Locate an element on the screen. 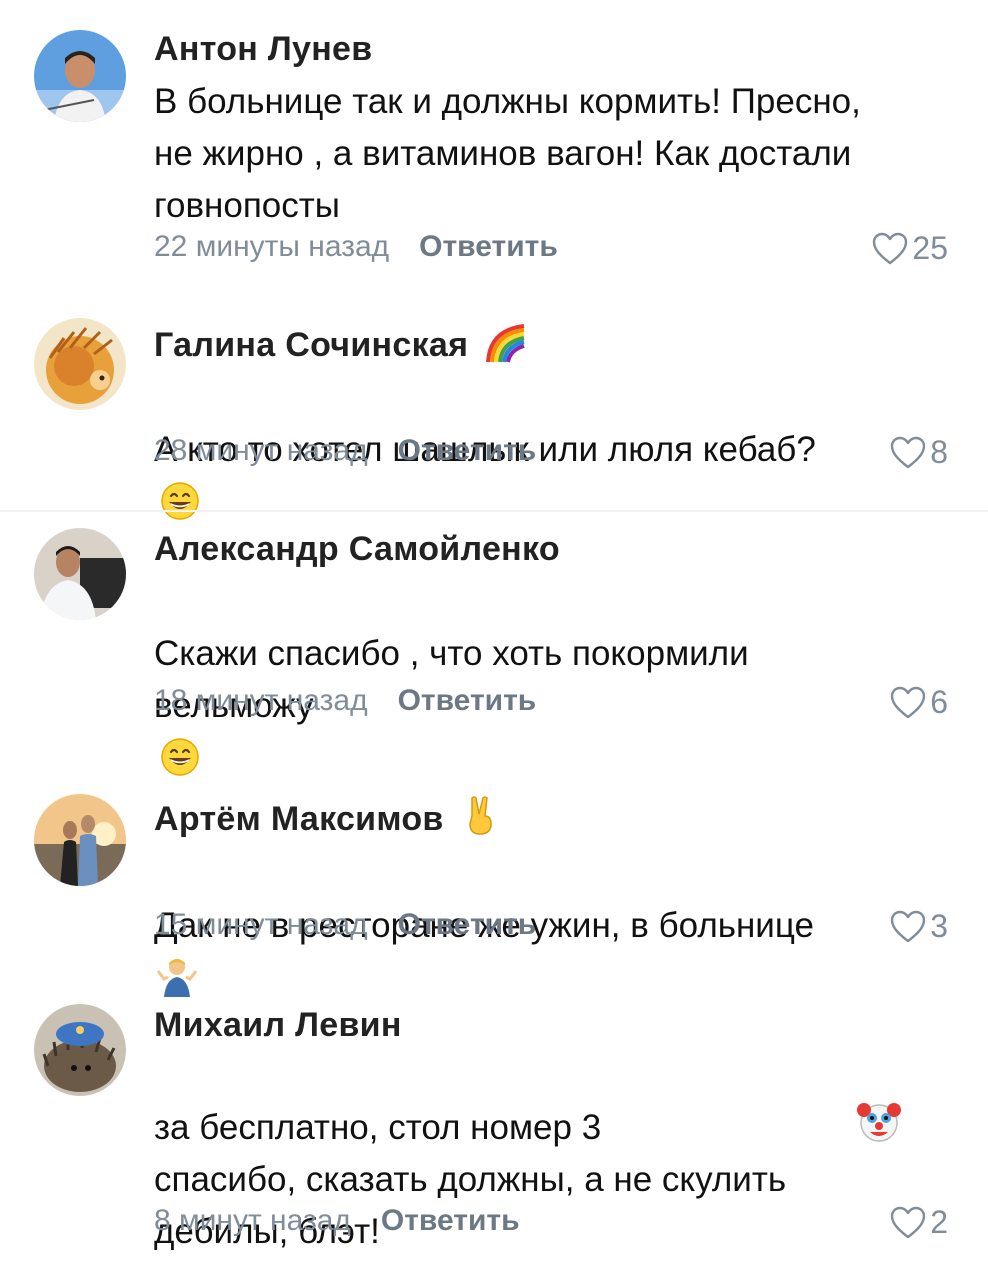 The width and height of the screenshot is (988, 1280). rainbow-icon is located at coordinates (505, 343).